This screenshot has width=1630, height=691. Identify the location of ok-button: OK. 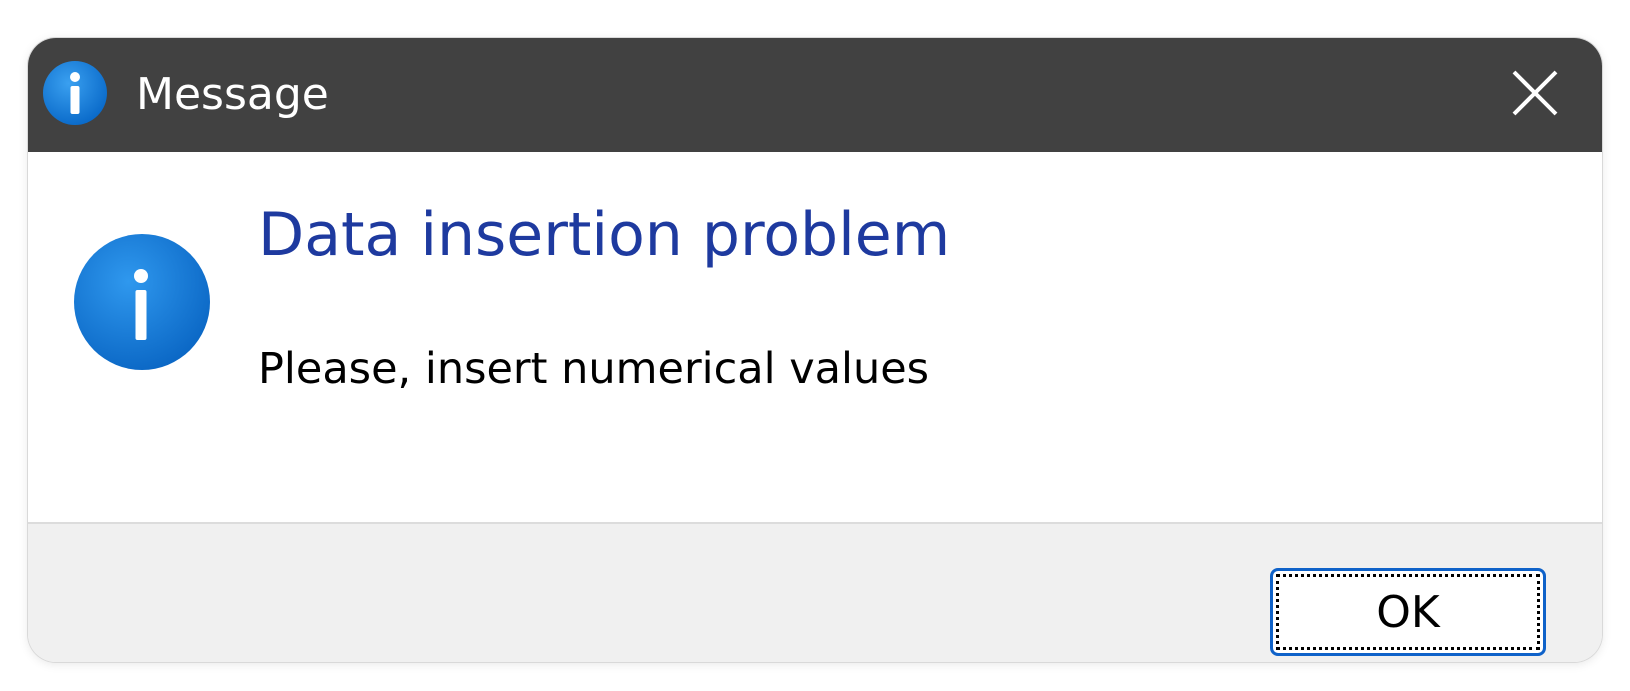
(1408, 612).